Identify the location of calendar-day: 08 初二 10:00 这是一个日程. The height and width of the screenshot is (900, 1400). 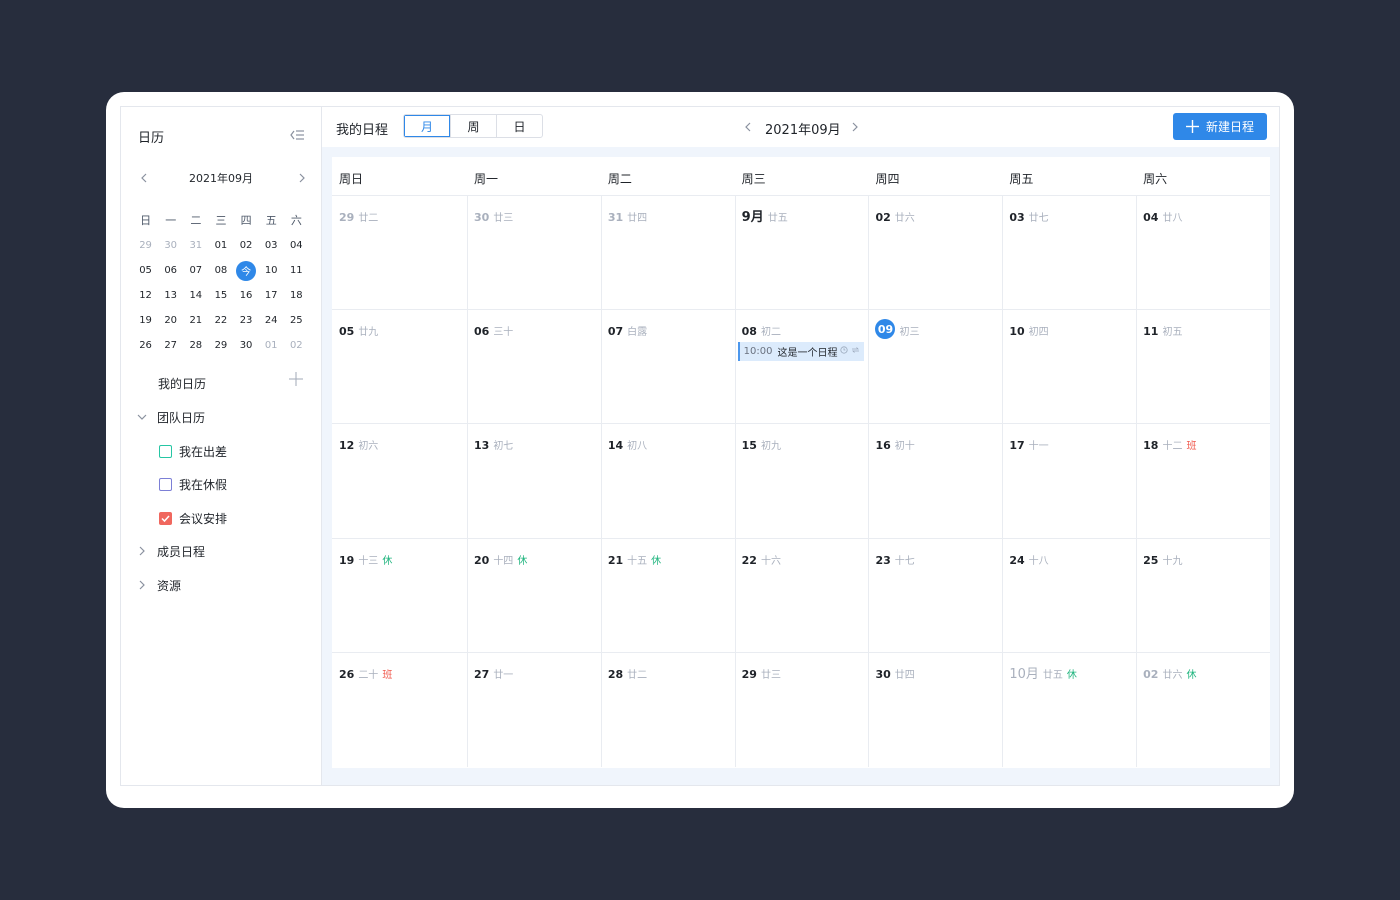
(801, 367).